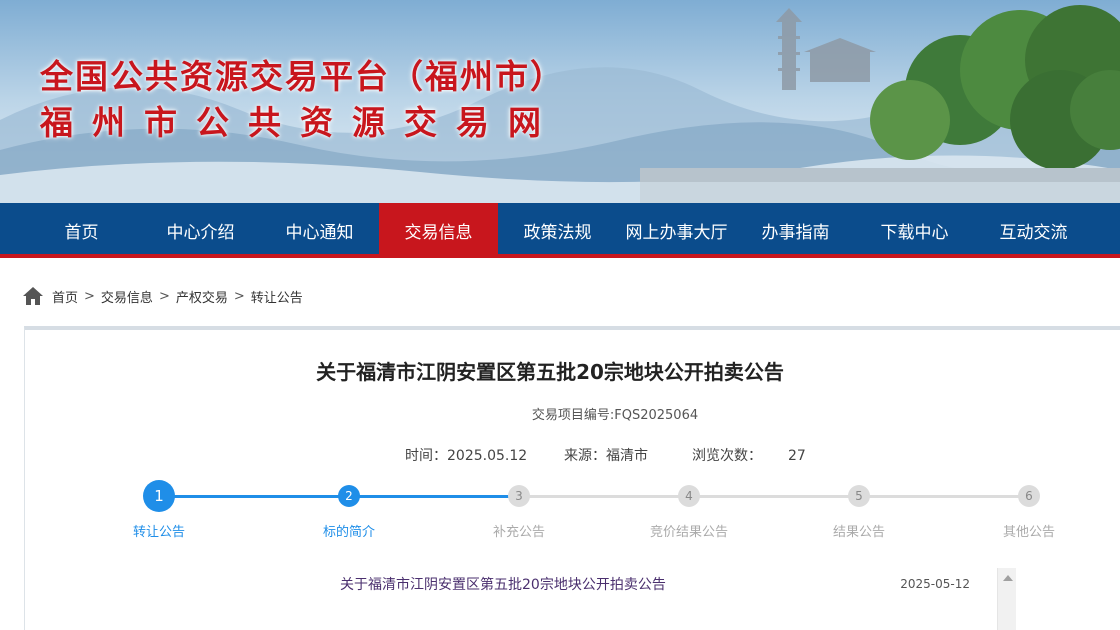 This screenshot has height=630, width=1120. I want to click on list-scrollbar, so click(1006, 599).